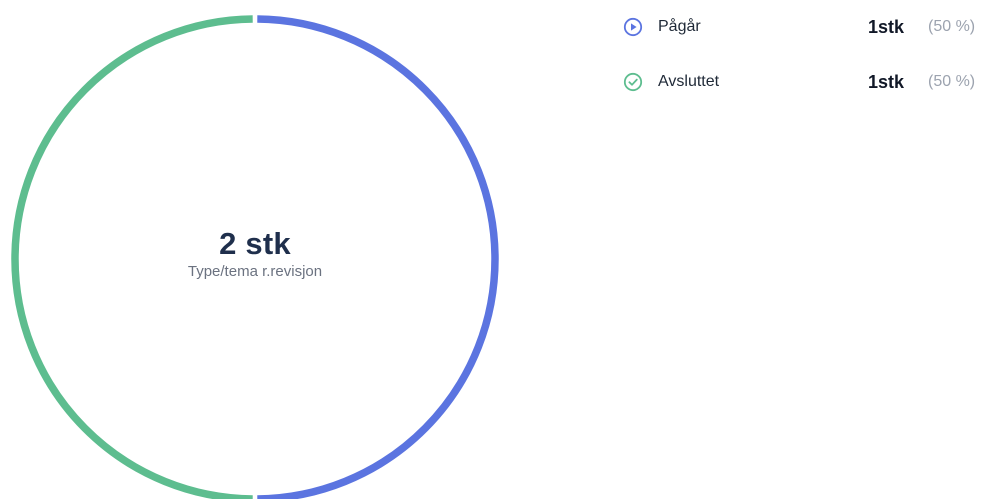 The height and width of the screenshot is (499, 989). What do you see at coordinates (679, 26) in the screenshot?
I see `legend-label: Pågår` at bounding box center [679, 26].